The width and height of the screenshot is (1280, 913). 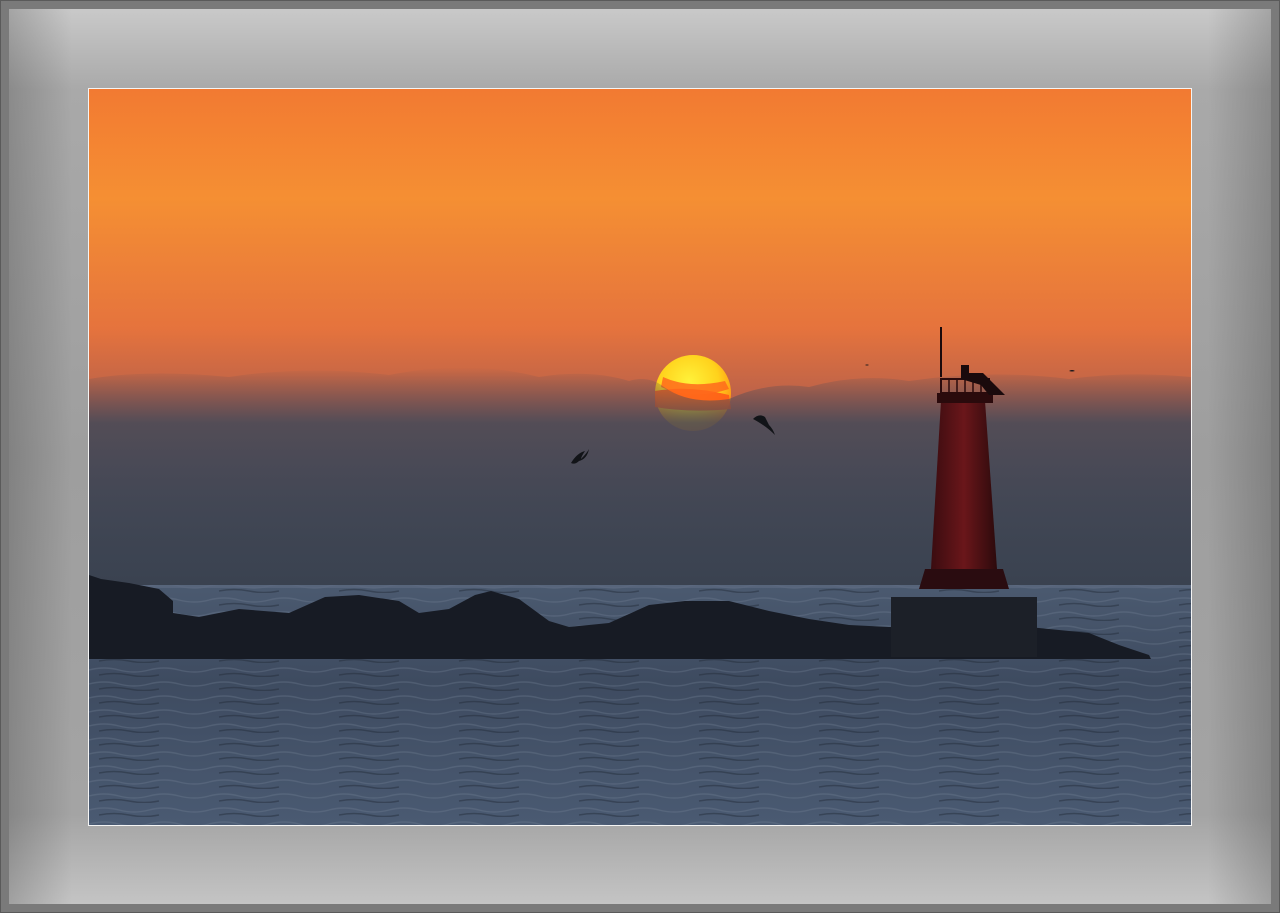 I want to click on lighthouse-plinth, so click(x=964, y=579).